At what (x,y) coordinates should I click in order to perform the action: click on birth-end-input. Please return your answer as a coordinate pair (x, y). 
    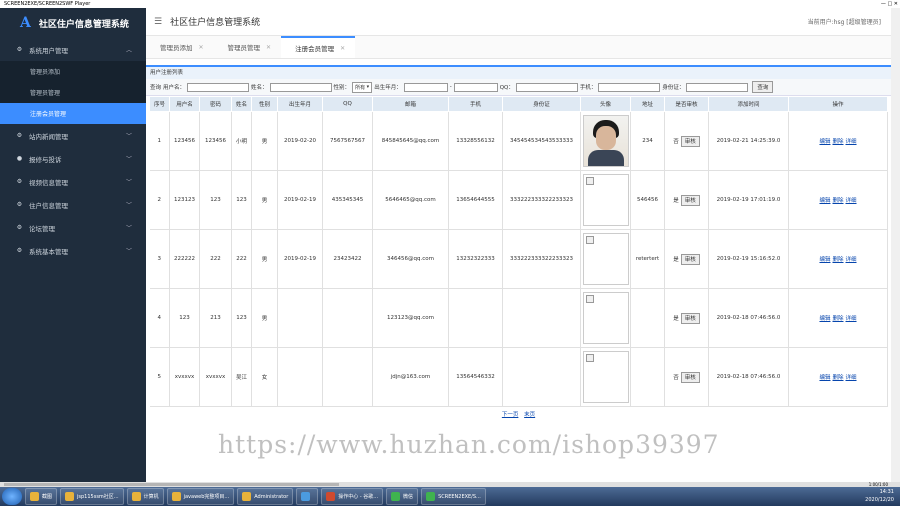
    Looking at the image, I should click on (475, 87).